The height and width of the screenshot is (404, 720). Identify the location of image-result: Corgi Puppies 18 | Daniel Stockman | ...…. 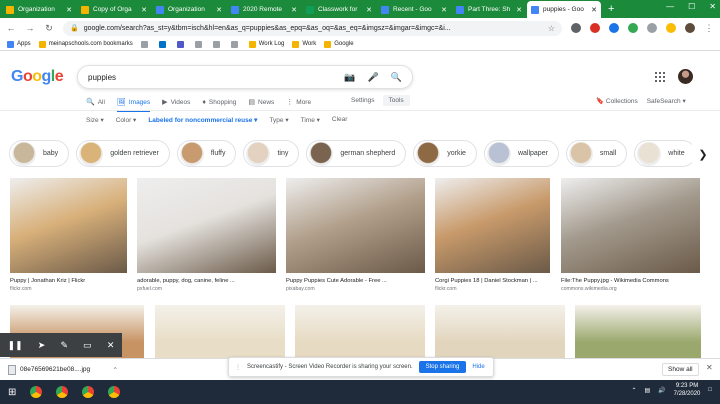
(492, 235).